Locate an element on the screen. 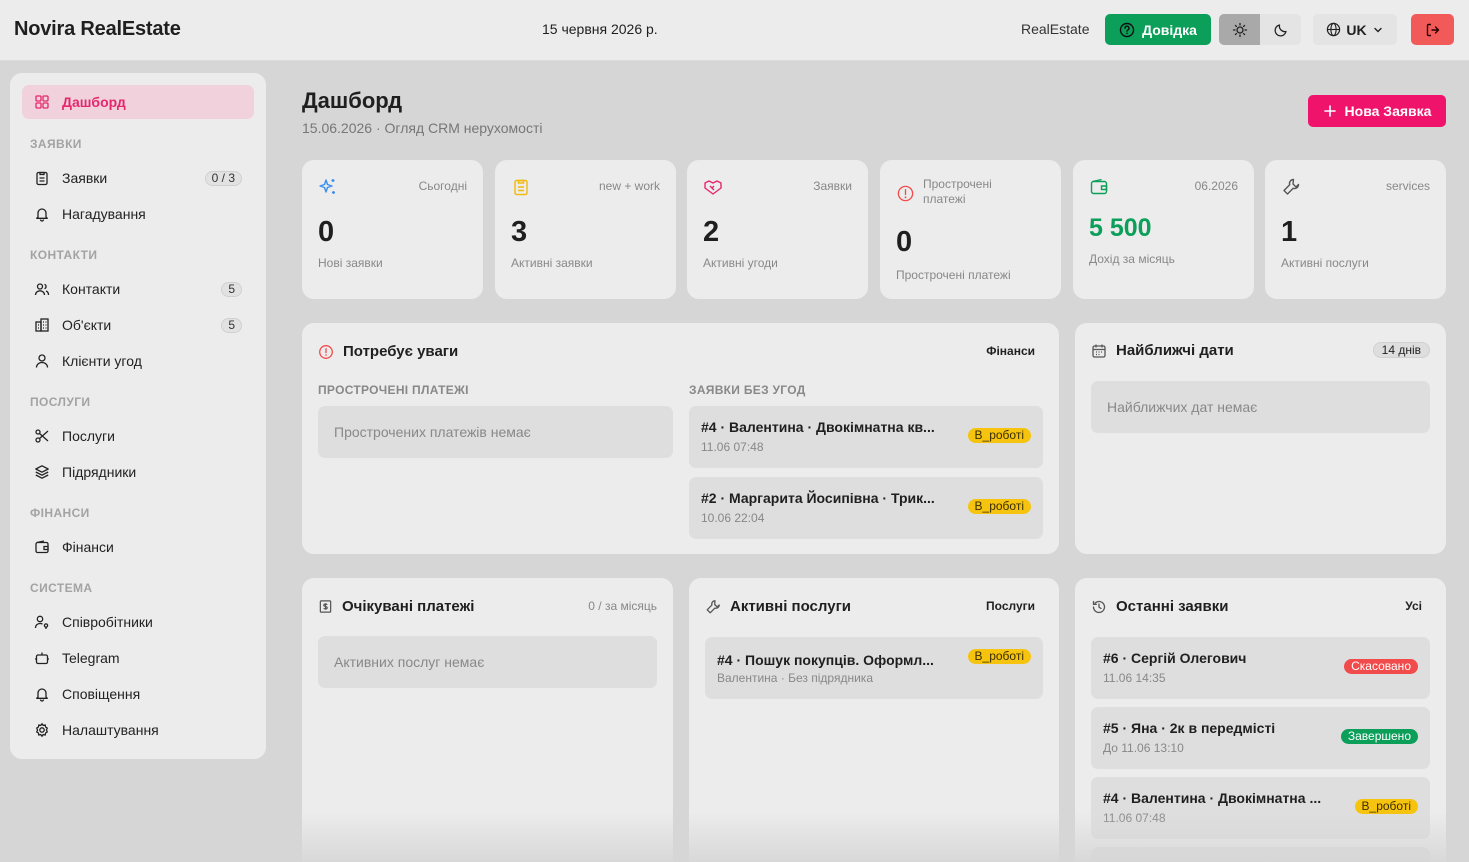 This screenshot has width=1469, height=862. stat-label: Активні заявки is located at coordinates (552, 263).